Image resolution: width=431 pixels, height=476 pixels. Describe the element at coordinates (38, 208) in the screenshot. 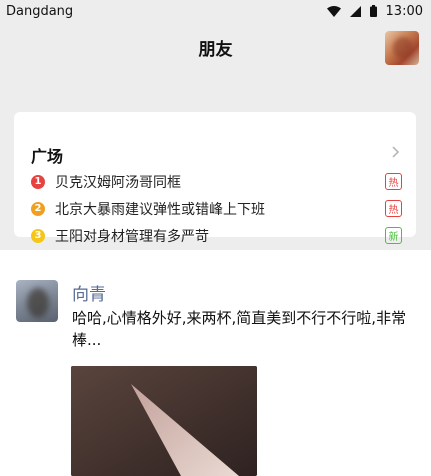

I see `rank-badge: 2` at that location.